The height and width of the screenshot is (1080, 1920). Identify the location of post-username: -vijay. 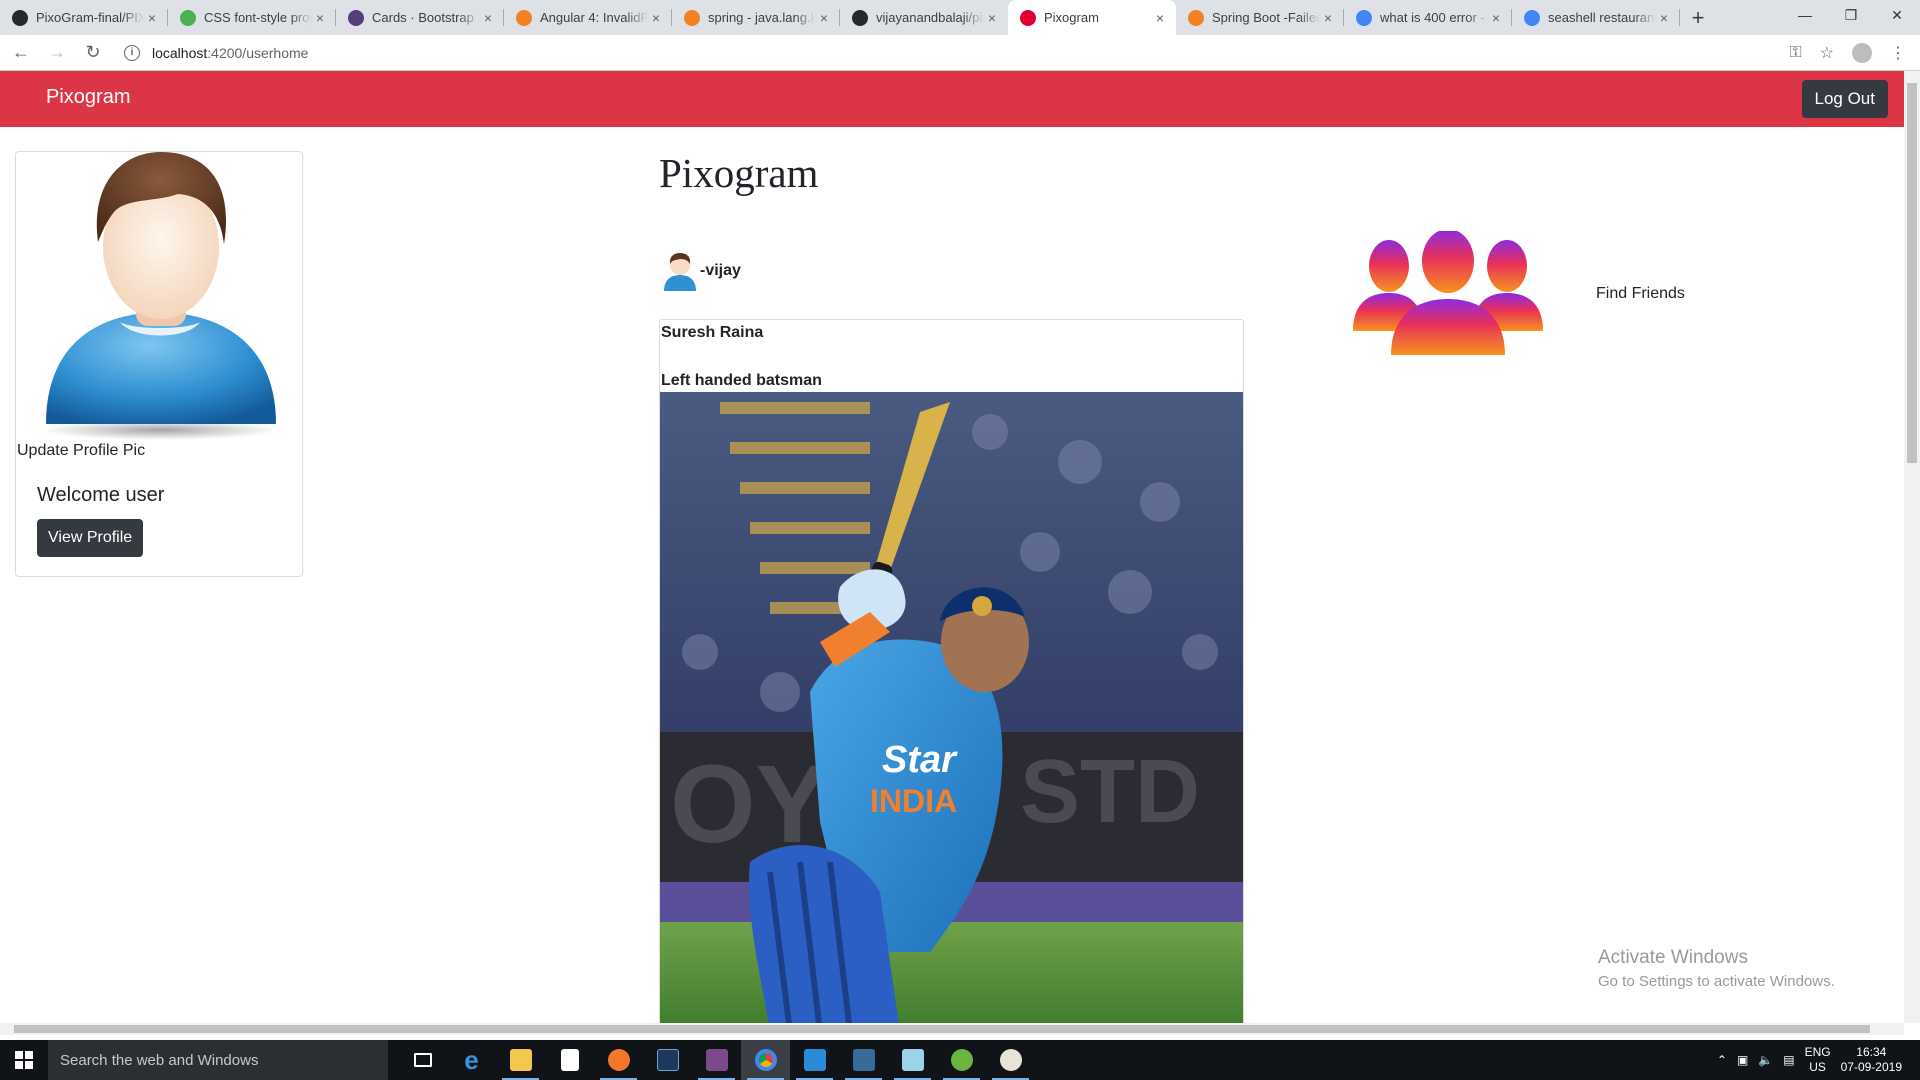
(720, 271).